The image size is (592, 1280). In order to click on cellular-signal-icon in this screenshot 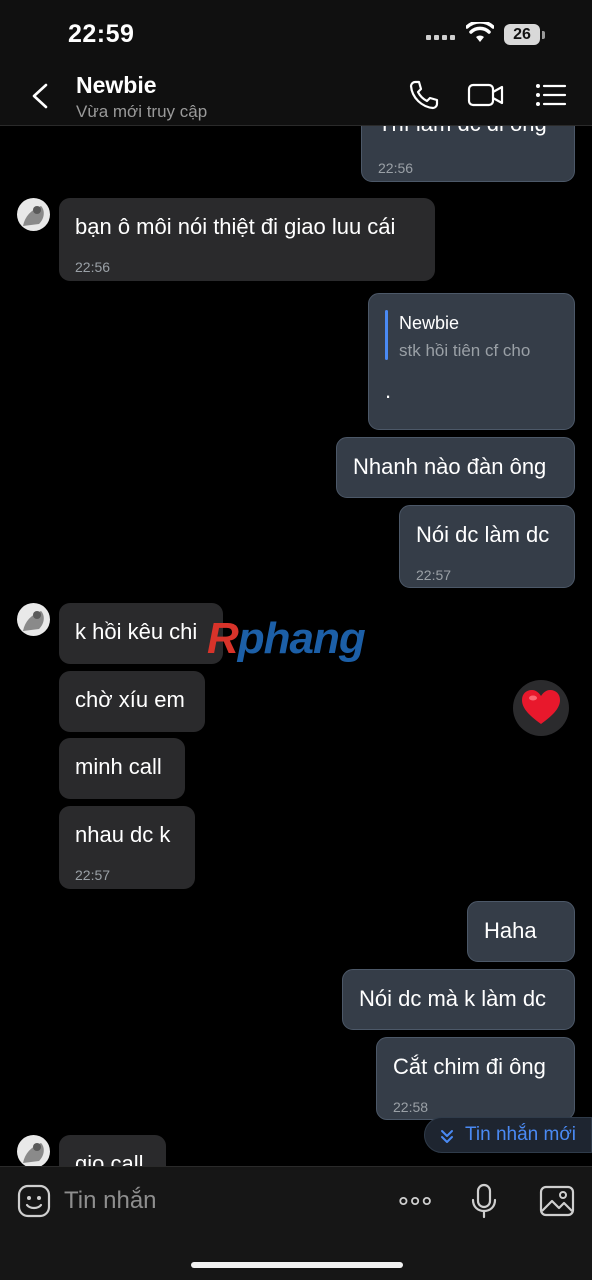, I will do `click(441, 38)`.